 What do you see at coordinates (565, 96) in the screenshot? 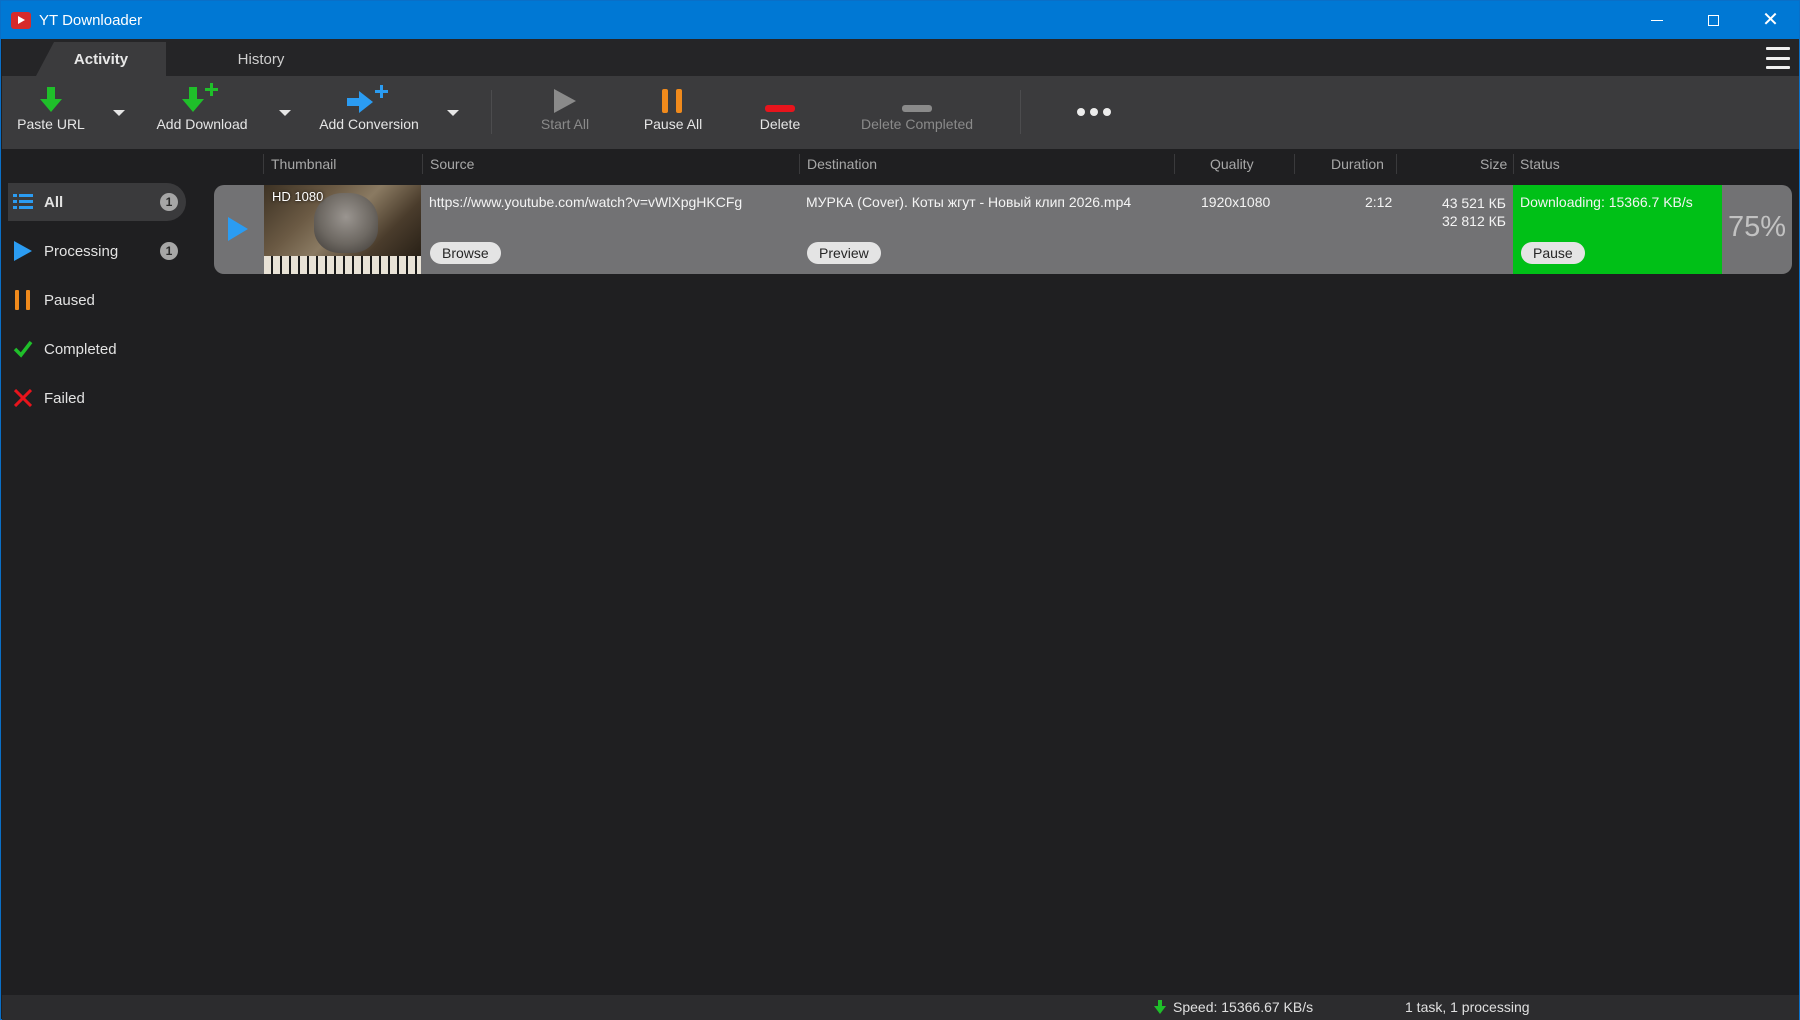
I see `start-icon` at bounding box center [565, 96].